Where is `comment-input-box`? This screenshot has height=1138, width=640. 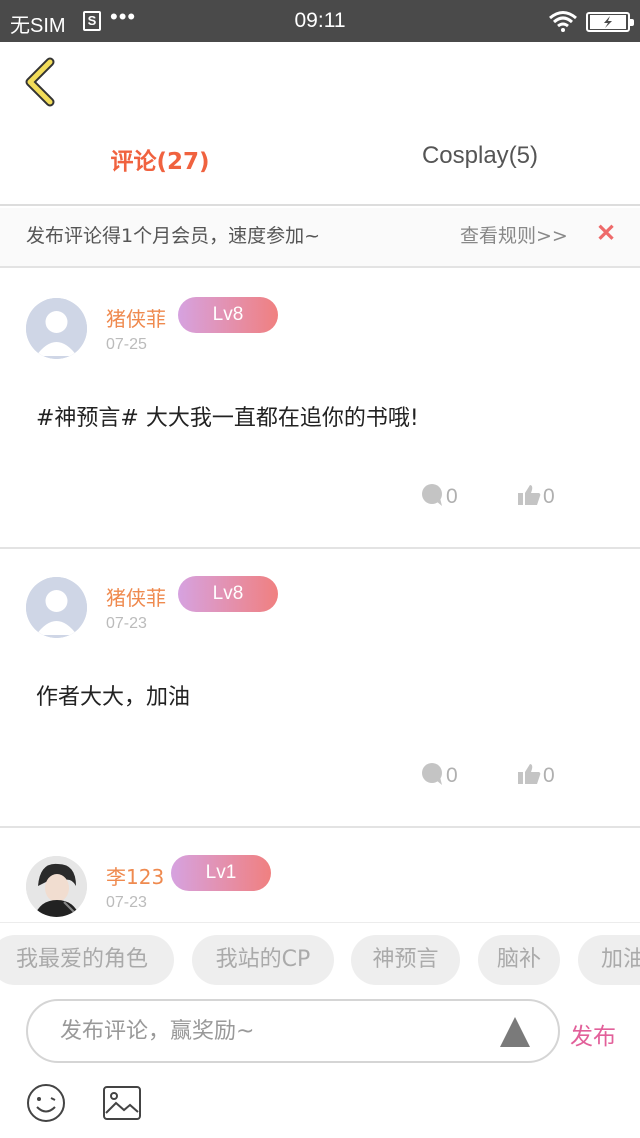 comment-input-box is located at coordinates (293, 1031).